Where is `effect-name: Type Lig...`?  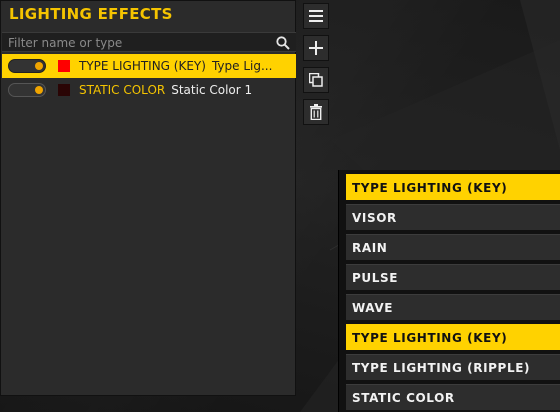 effect-name: Type Lig... is located at coordinates (242, 66).